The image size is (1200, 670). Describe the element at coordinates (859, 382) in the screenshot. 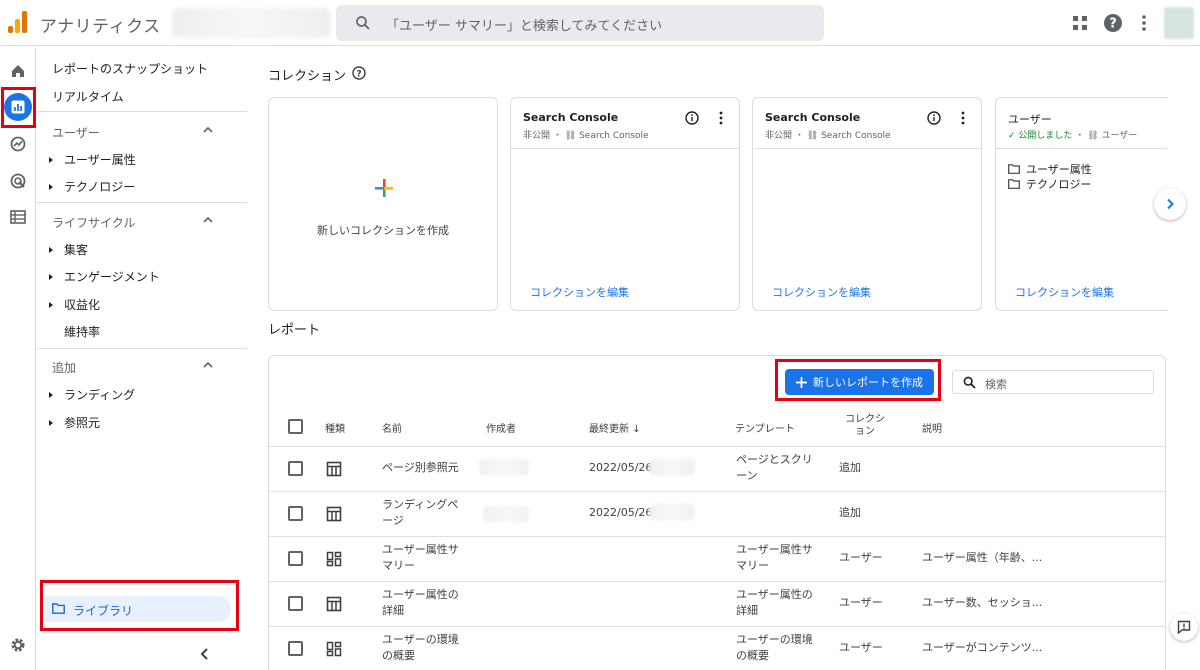

I see `create-report-button: 新しいレポートを作成` at that location.